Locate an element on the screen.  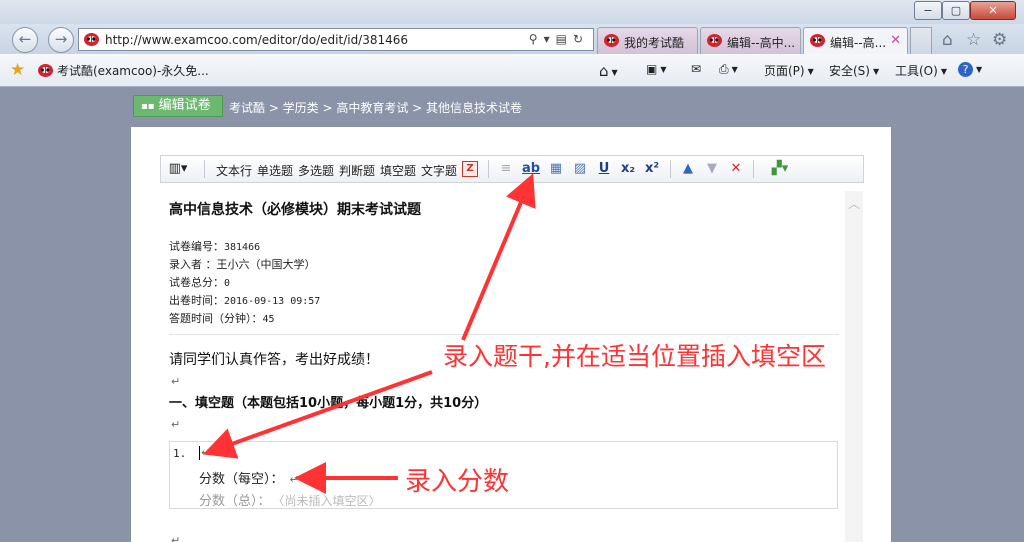
tab-favicon-icon is located at coordinates (611, 40).